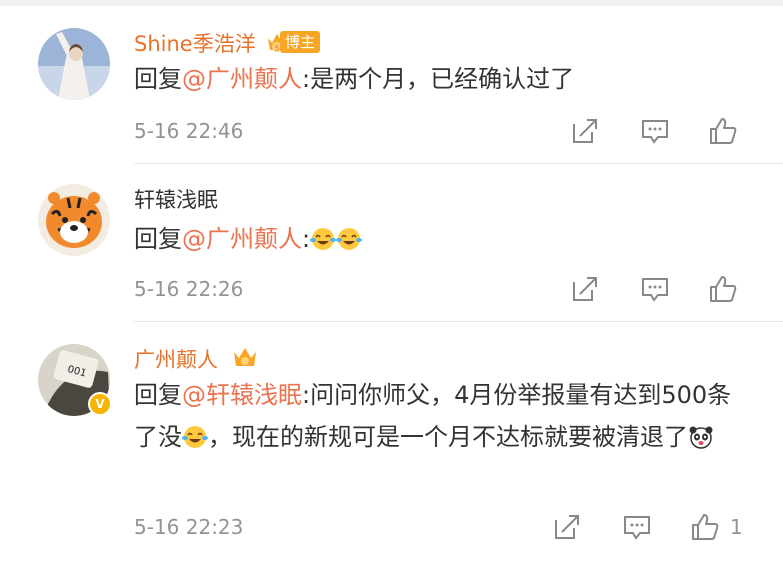  What do you see at coordinates (189, 527) in the screenshot?
I see `timestamp: 5-16 22:23` at bounding box center [189, 527].